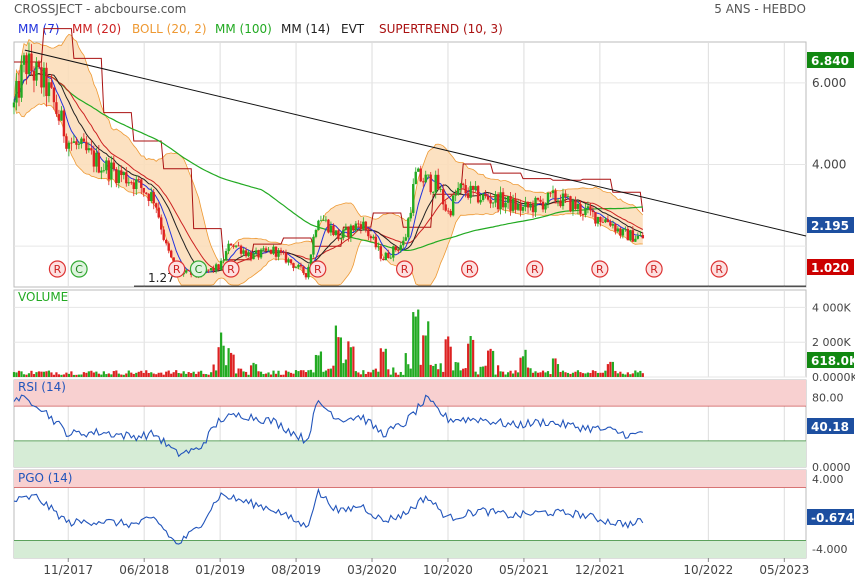 This screenshot has height=580, width=855. I want to click on pgo-upper-zone, so click(410, 479).